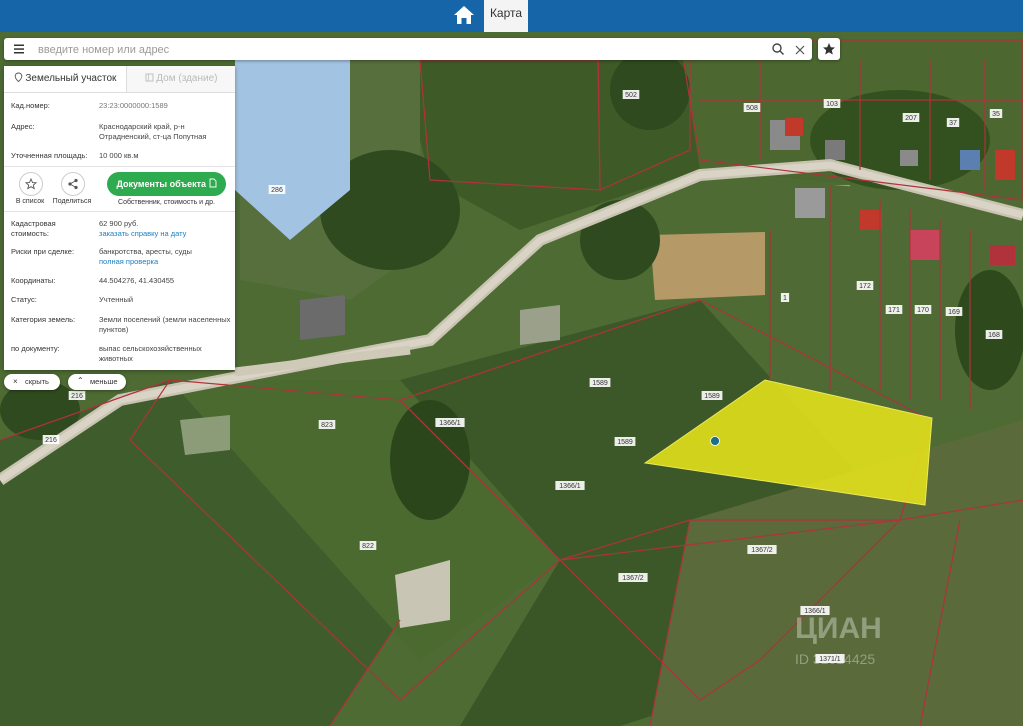 The width and height of the screenshot is (1023, 726). What do you see at coordinates (994, 335) in the screenshot?
I see `parcel-number-label: 168` at bounding box center [994, 335].